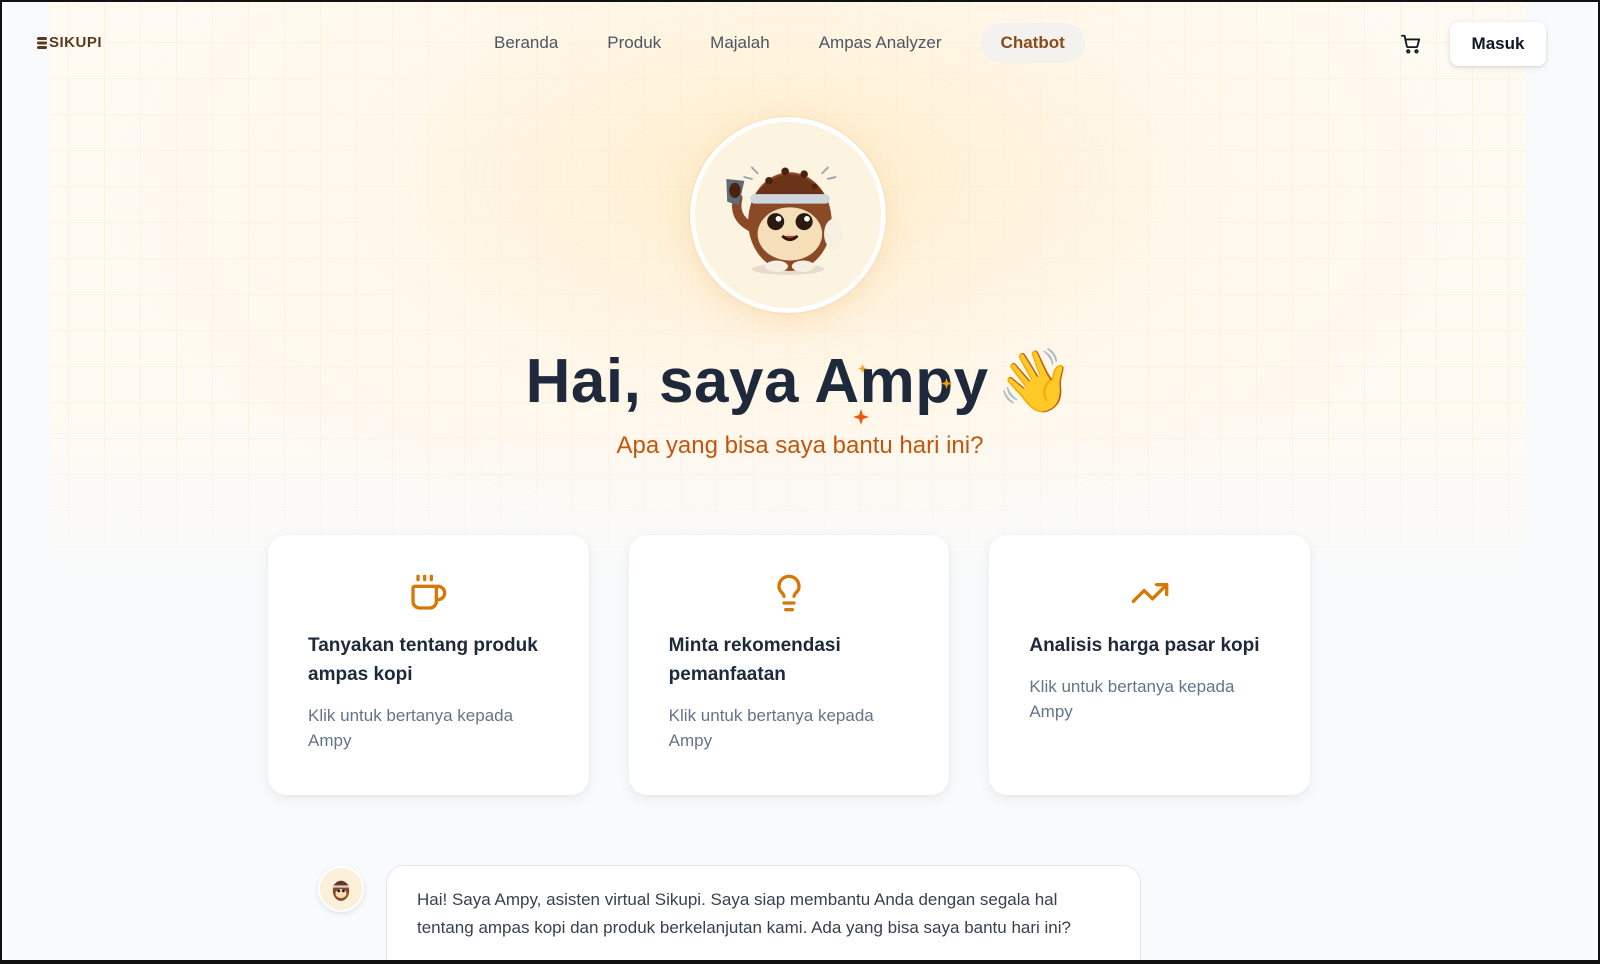  Describe the element at coordinates (1035, 381) in the screenshot. I see `waving-hand-icon: 👋` at that location.